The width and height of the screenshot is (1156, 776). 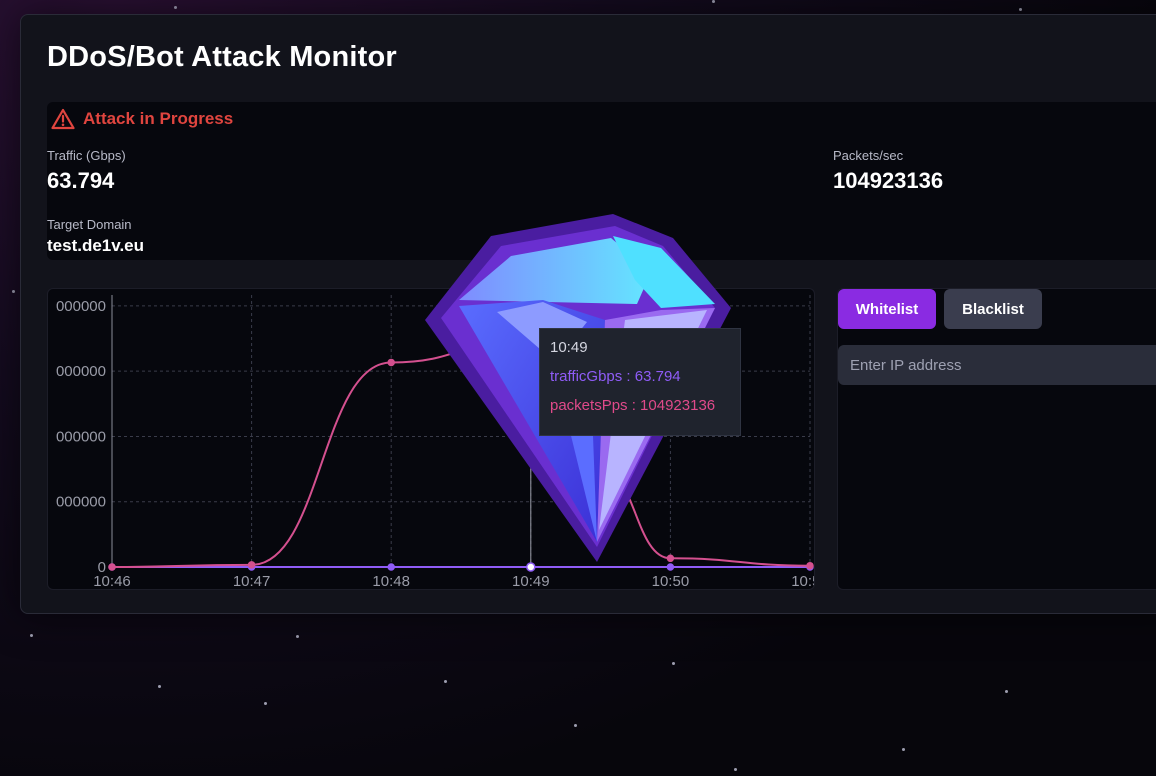 What do you see at coordinates (252, 581) in the screenshot?
I see `x-tick-label: 10:47` at bounding box center [252, 581].